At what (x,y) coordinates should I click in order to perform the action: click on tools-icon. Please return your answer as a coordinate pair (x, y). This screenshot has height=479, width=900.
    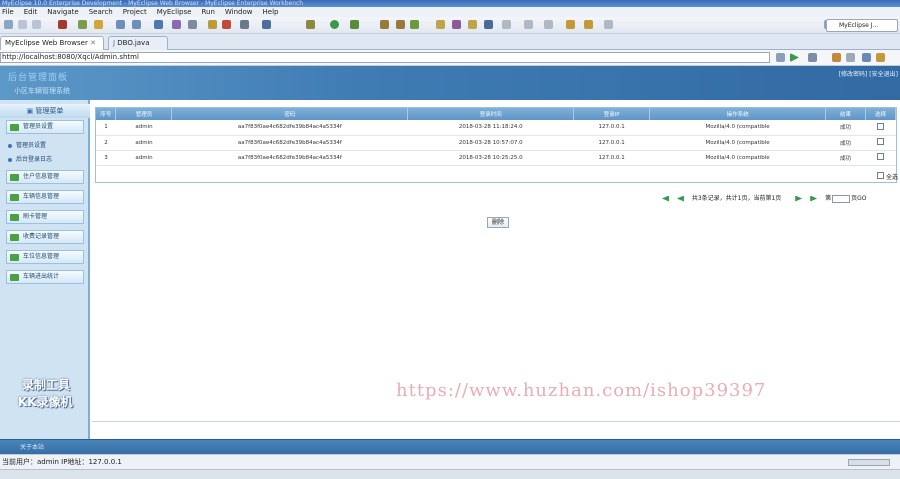
    Looking at the image, I should click on (226, 24).